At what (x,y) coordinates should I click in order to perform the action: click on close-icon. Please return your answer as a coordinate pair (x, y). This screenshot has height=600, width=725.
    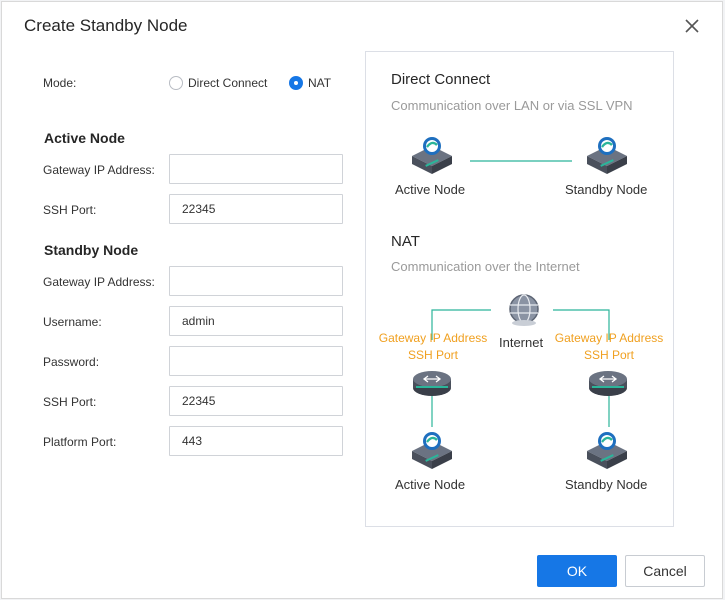
    Looking at the image, I should click on (692, 26).